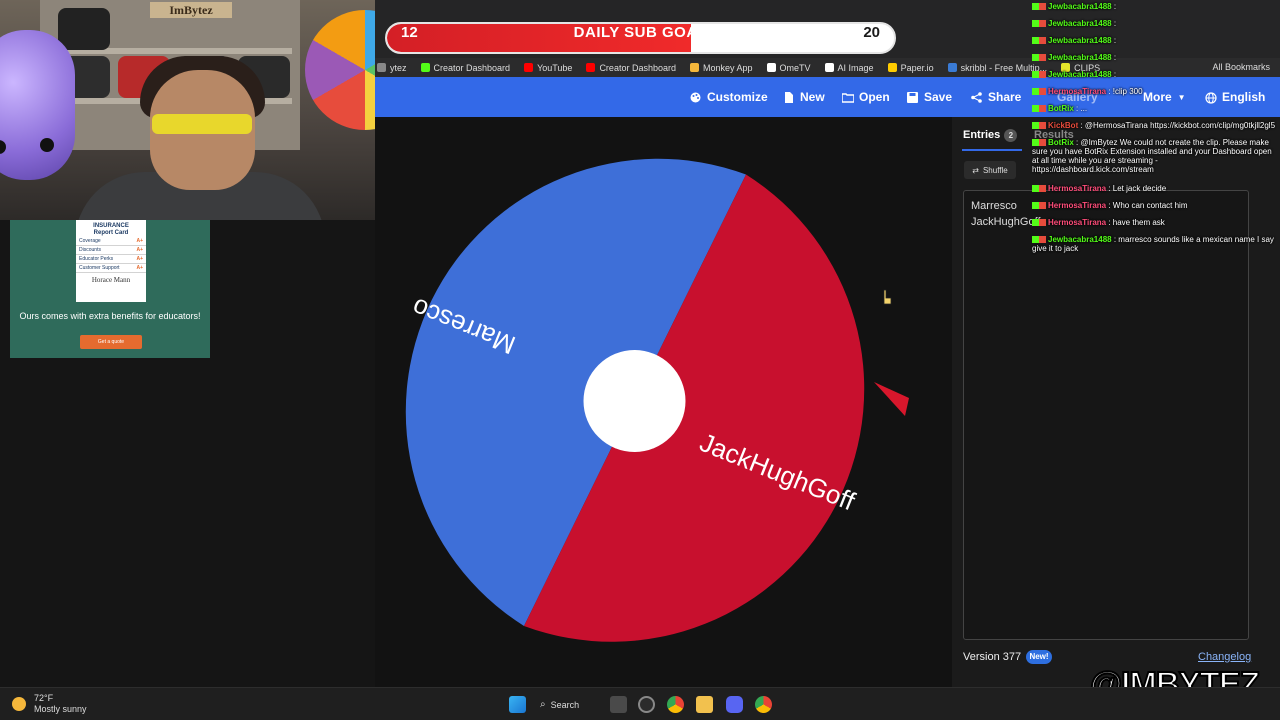 This screenshot has width=1280, height=720. Describe the element at coordinates (1224, 657) in the screenshot. I see `changelog-link: Changelog` at that location.